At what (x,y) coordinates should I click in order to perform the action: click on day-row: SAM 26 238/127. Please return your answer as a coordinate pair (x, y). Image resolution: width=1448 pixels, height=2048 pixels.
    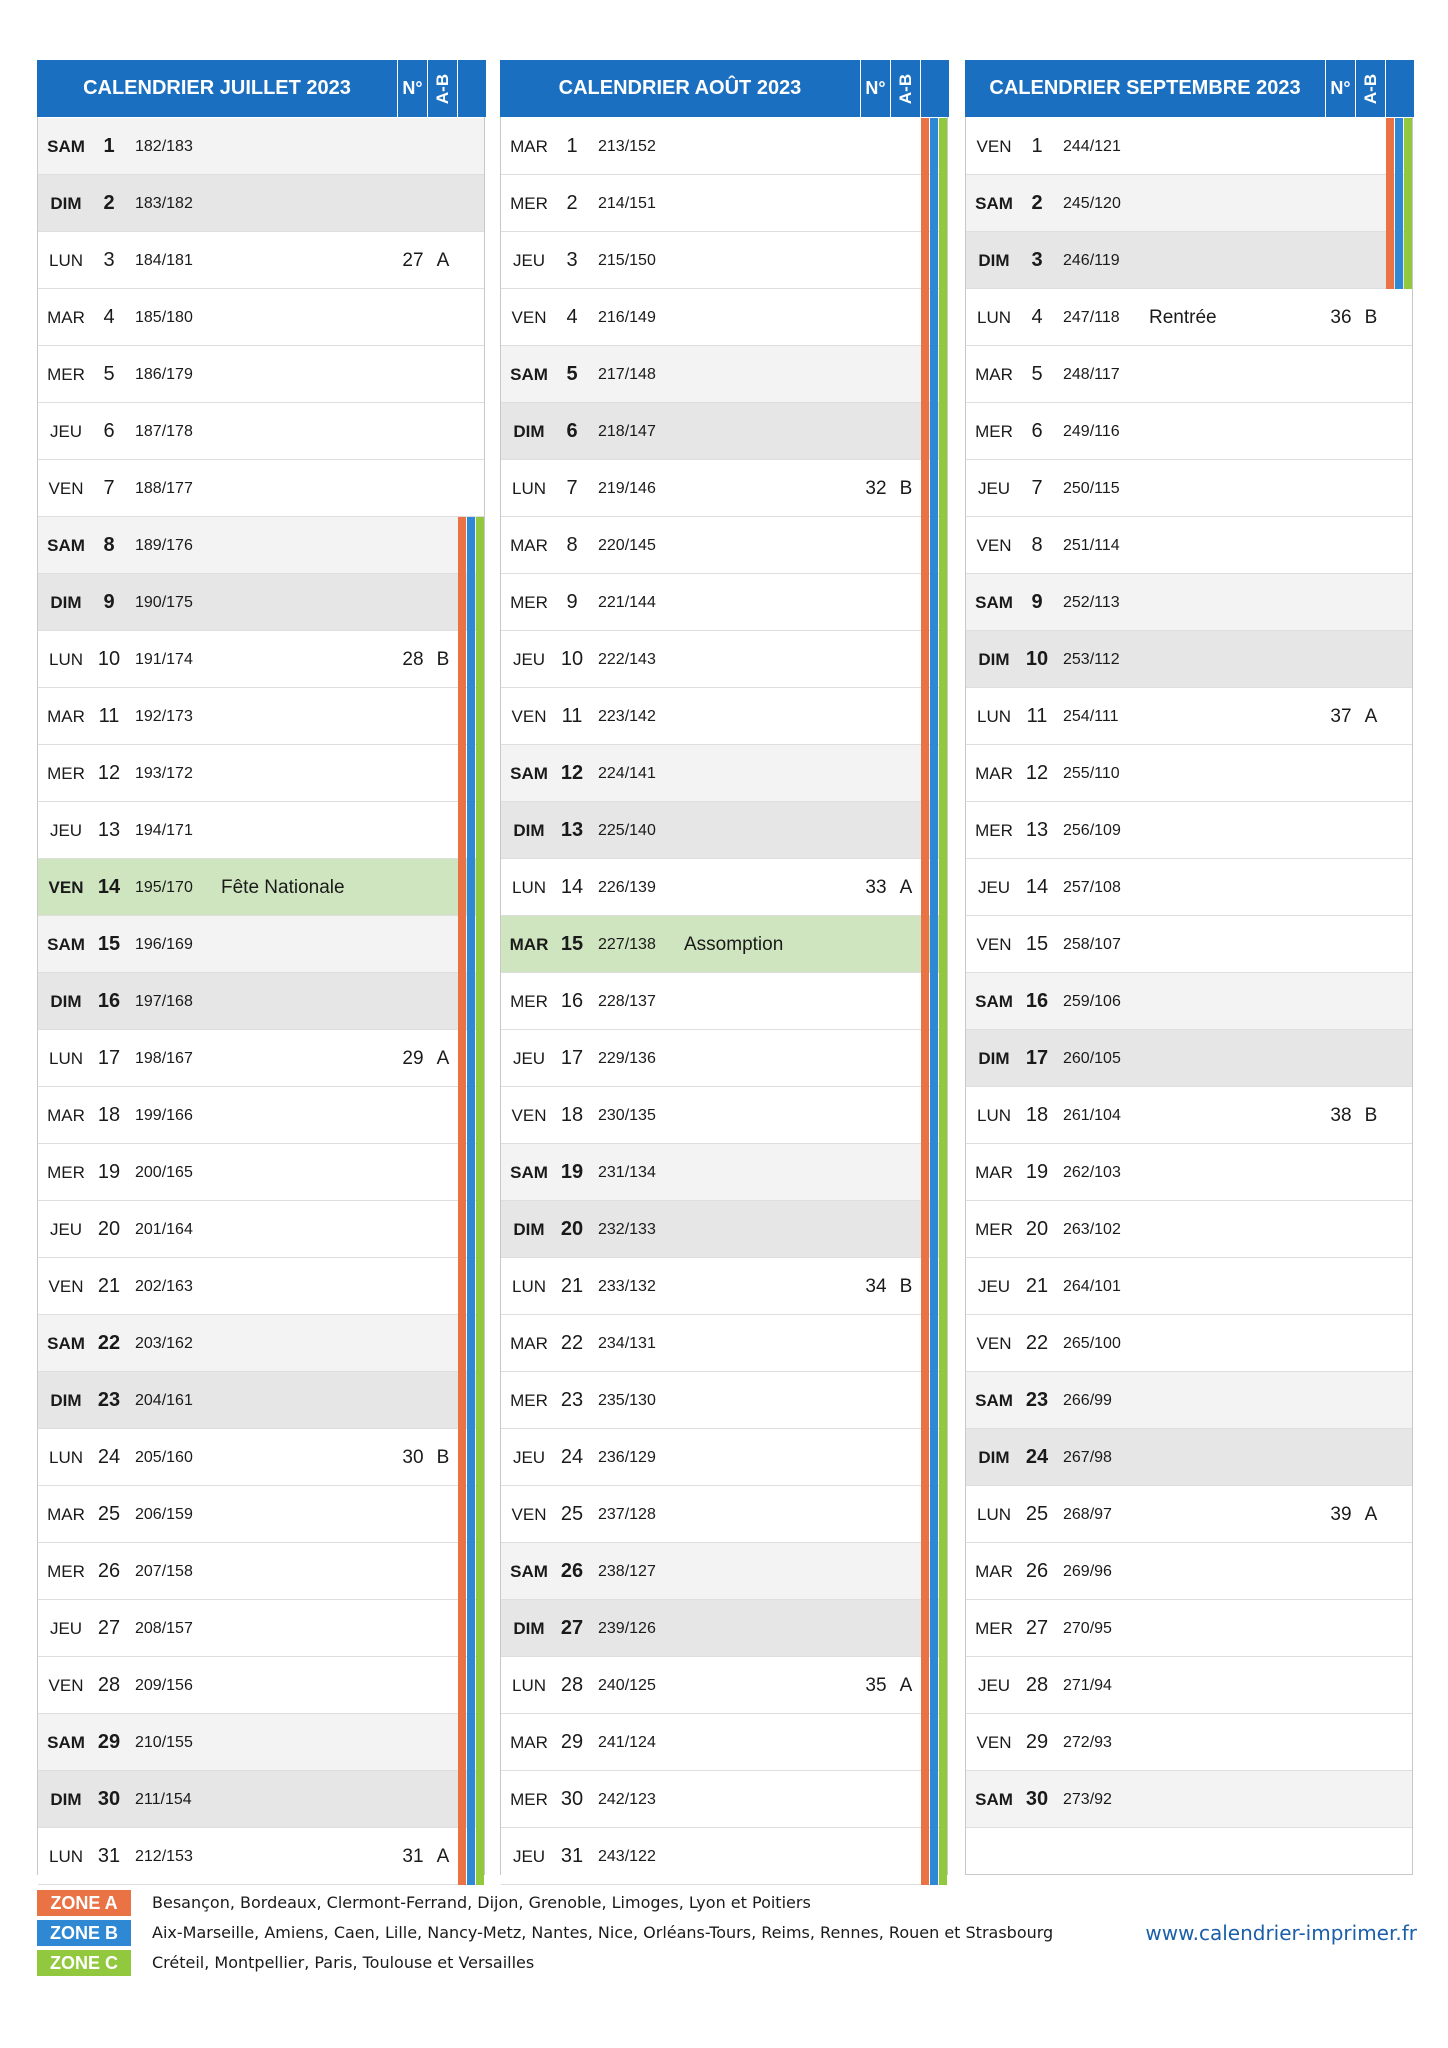
    Looking at the image, I should click on (724, 1571).